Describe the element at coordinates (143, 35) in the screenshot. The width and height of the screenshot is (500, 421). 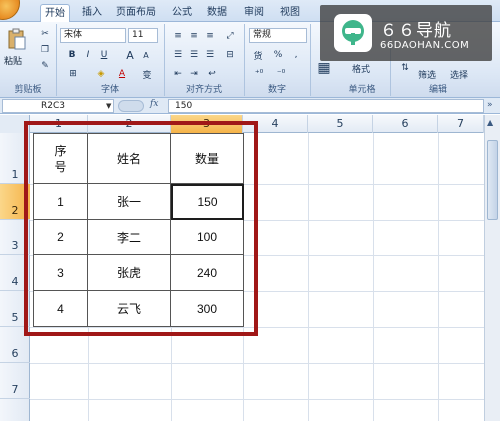
I see `font-size-box: 11` at that location.